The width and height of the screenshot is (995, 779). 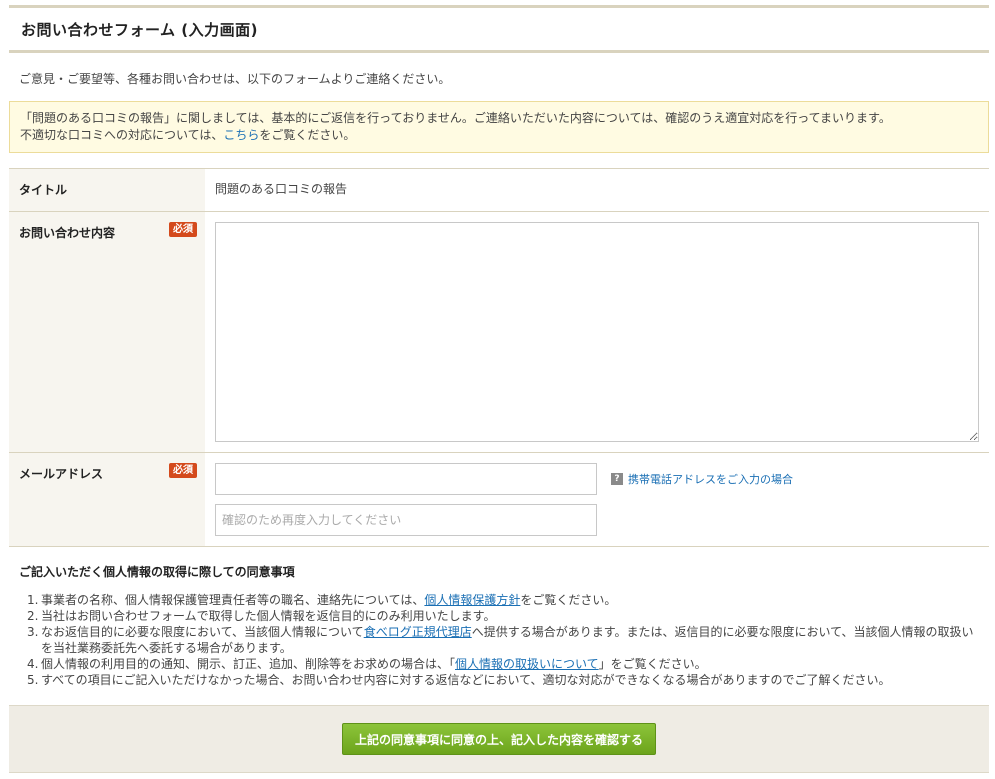 What do you see at coordinates (33, 600) in the screenshot?
I see `list-item-number: 1.` at bounding box center [33, 600].